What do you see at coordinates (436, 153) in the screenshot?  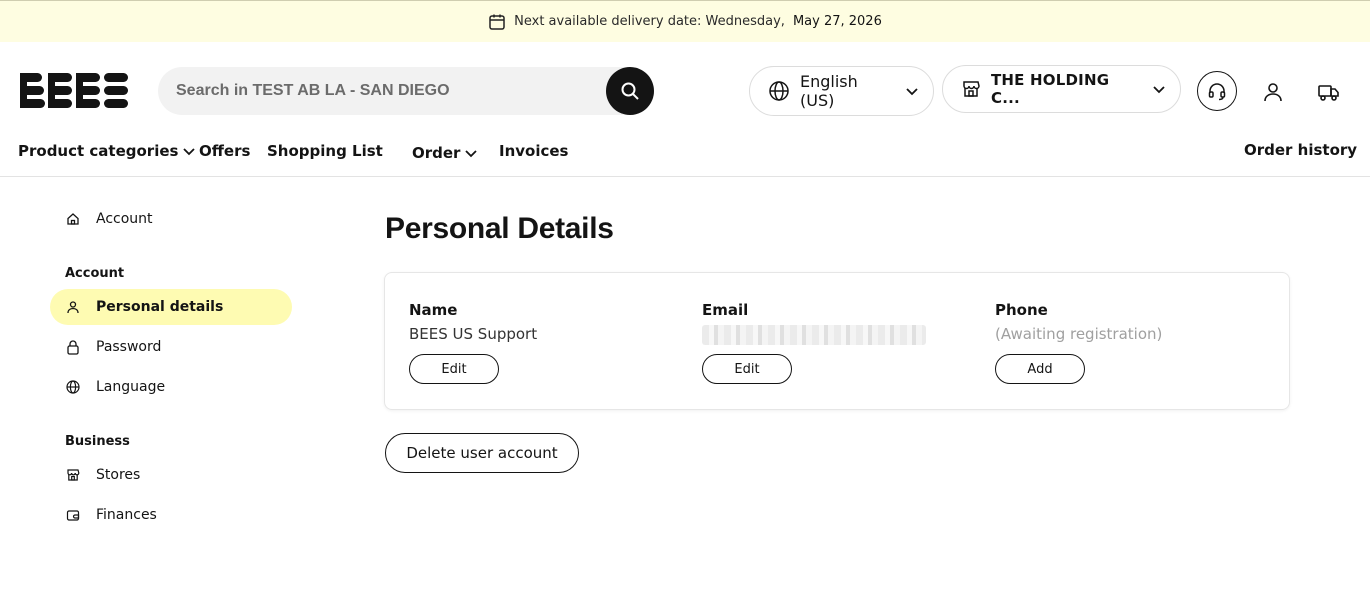 I see `nav-label: Order` at bounding box center [436, 153].